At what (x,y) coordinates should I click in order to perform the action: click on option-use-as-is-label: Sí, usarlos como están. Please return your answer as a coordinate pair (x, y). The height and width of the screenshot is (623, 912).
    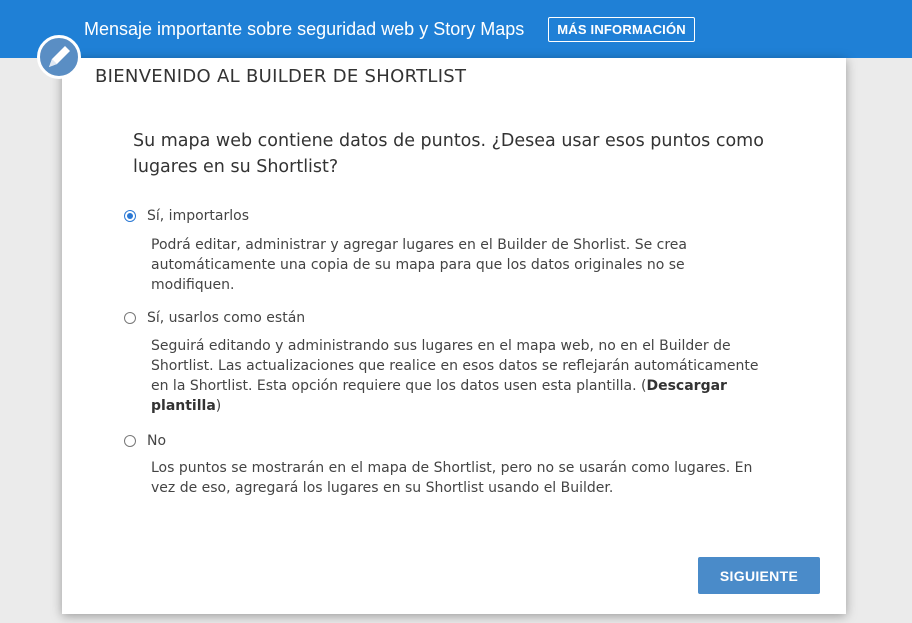
    Looking at the image, I should click on (226, 318).